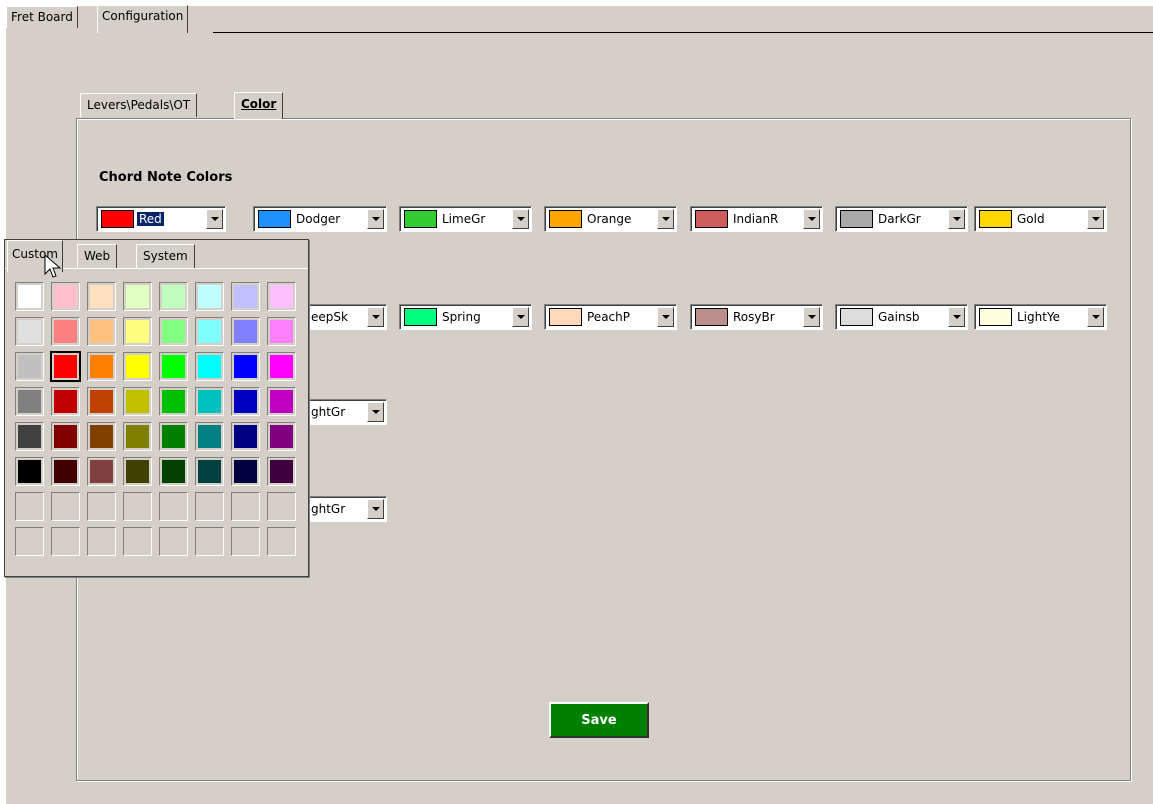 Image resolution: width=1153 pixels, height=804 pixels. What do you see at coordinates (343, 317) in the screenshot?
I see `color-combo-8: eepSk` at bounding box center [343, 317].